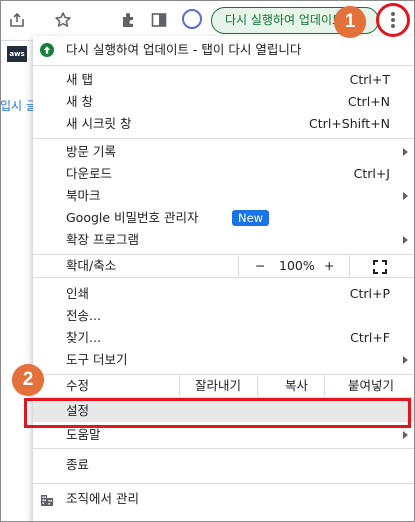  Describe the element at coordinates (218, 386) in the screenshot. I see `cut-button: 잘라내기` at that location.